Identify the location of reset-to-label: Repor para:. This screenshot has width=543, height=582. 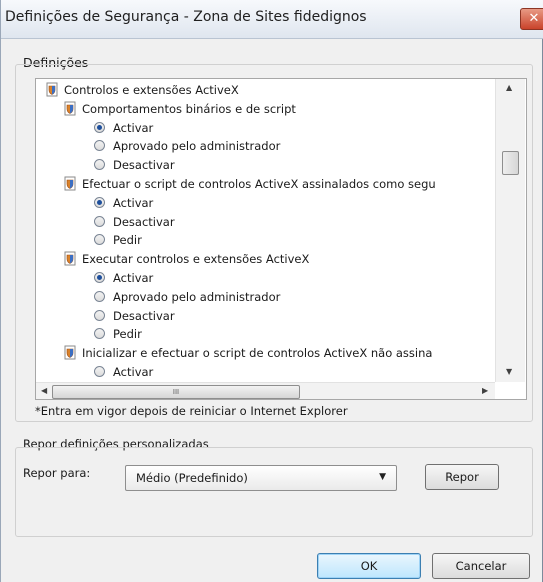
(57, 473).